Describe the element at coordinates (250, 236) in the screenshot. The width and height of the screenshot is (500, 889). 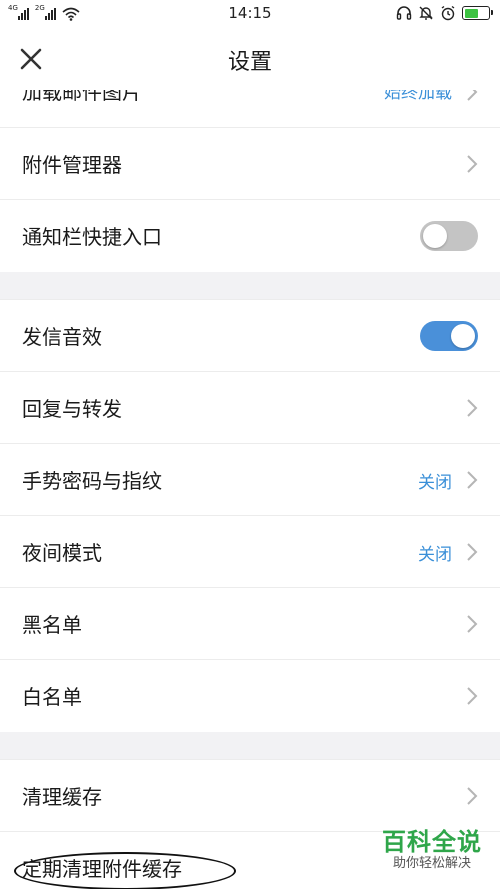
I see `setting-row-notification-shortcut: 通知栏快捷入口` at that location.